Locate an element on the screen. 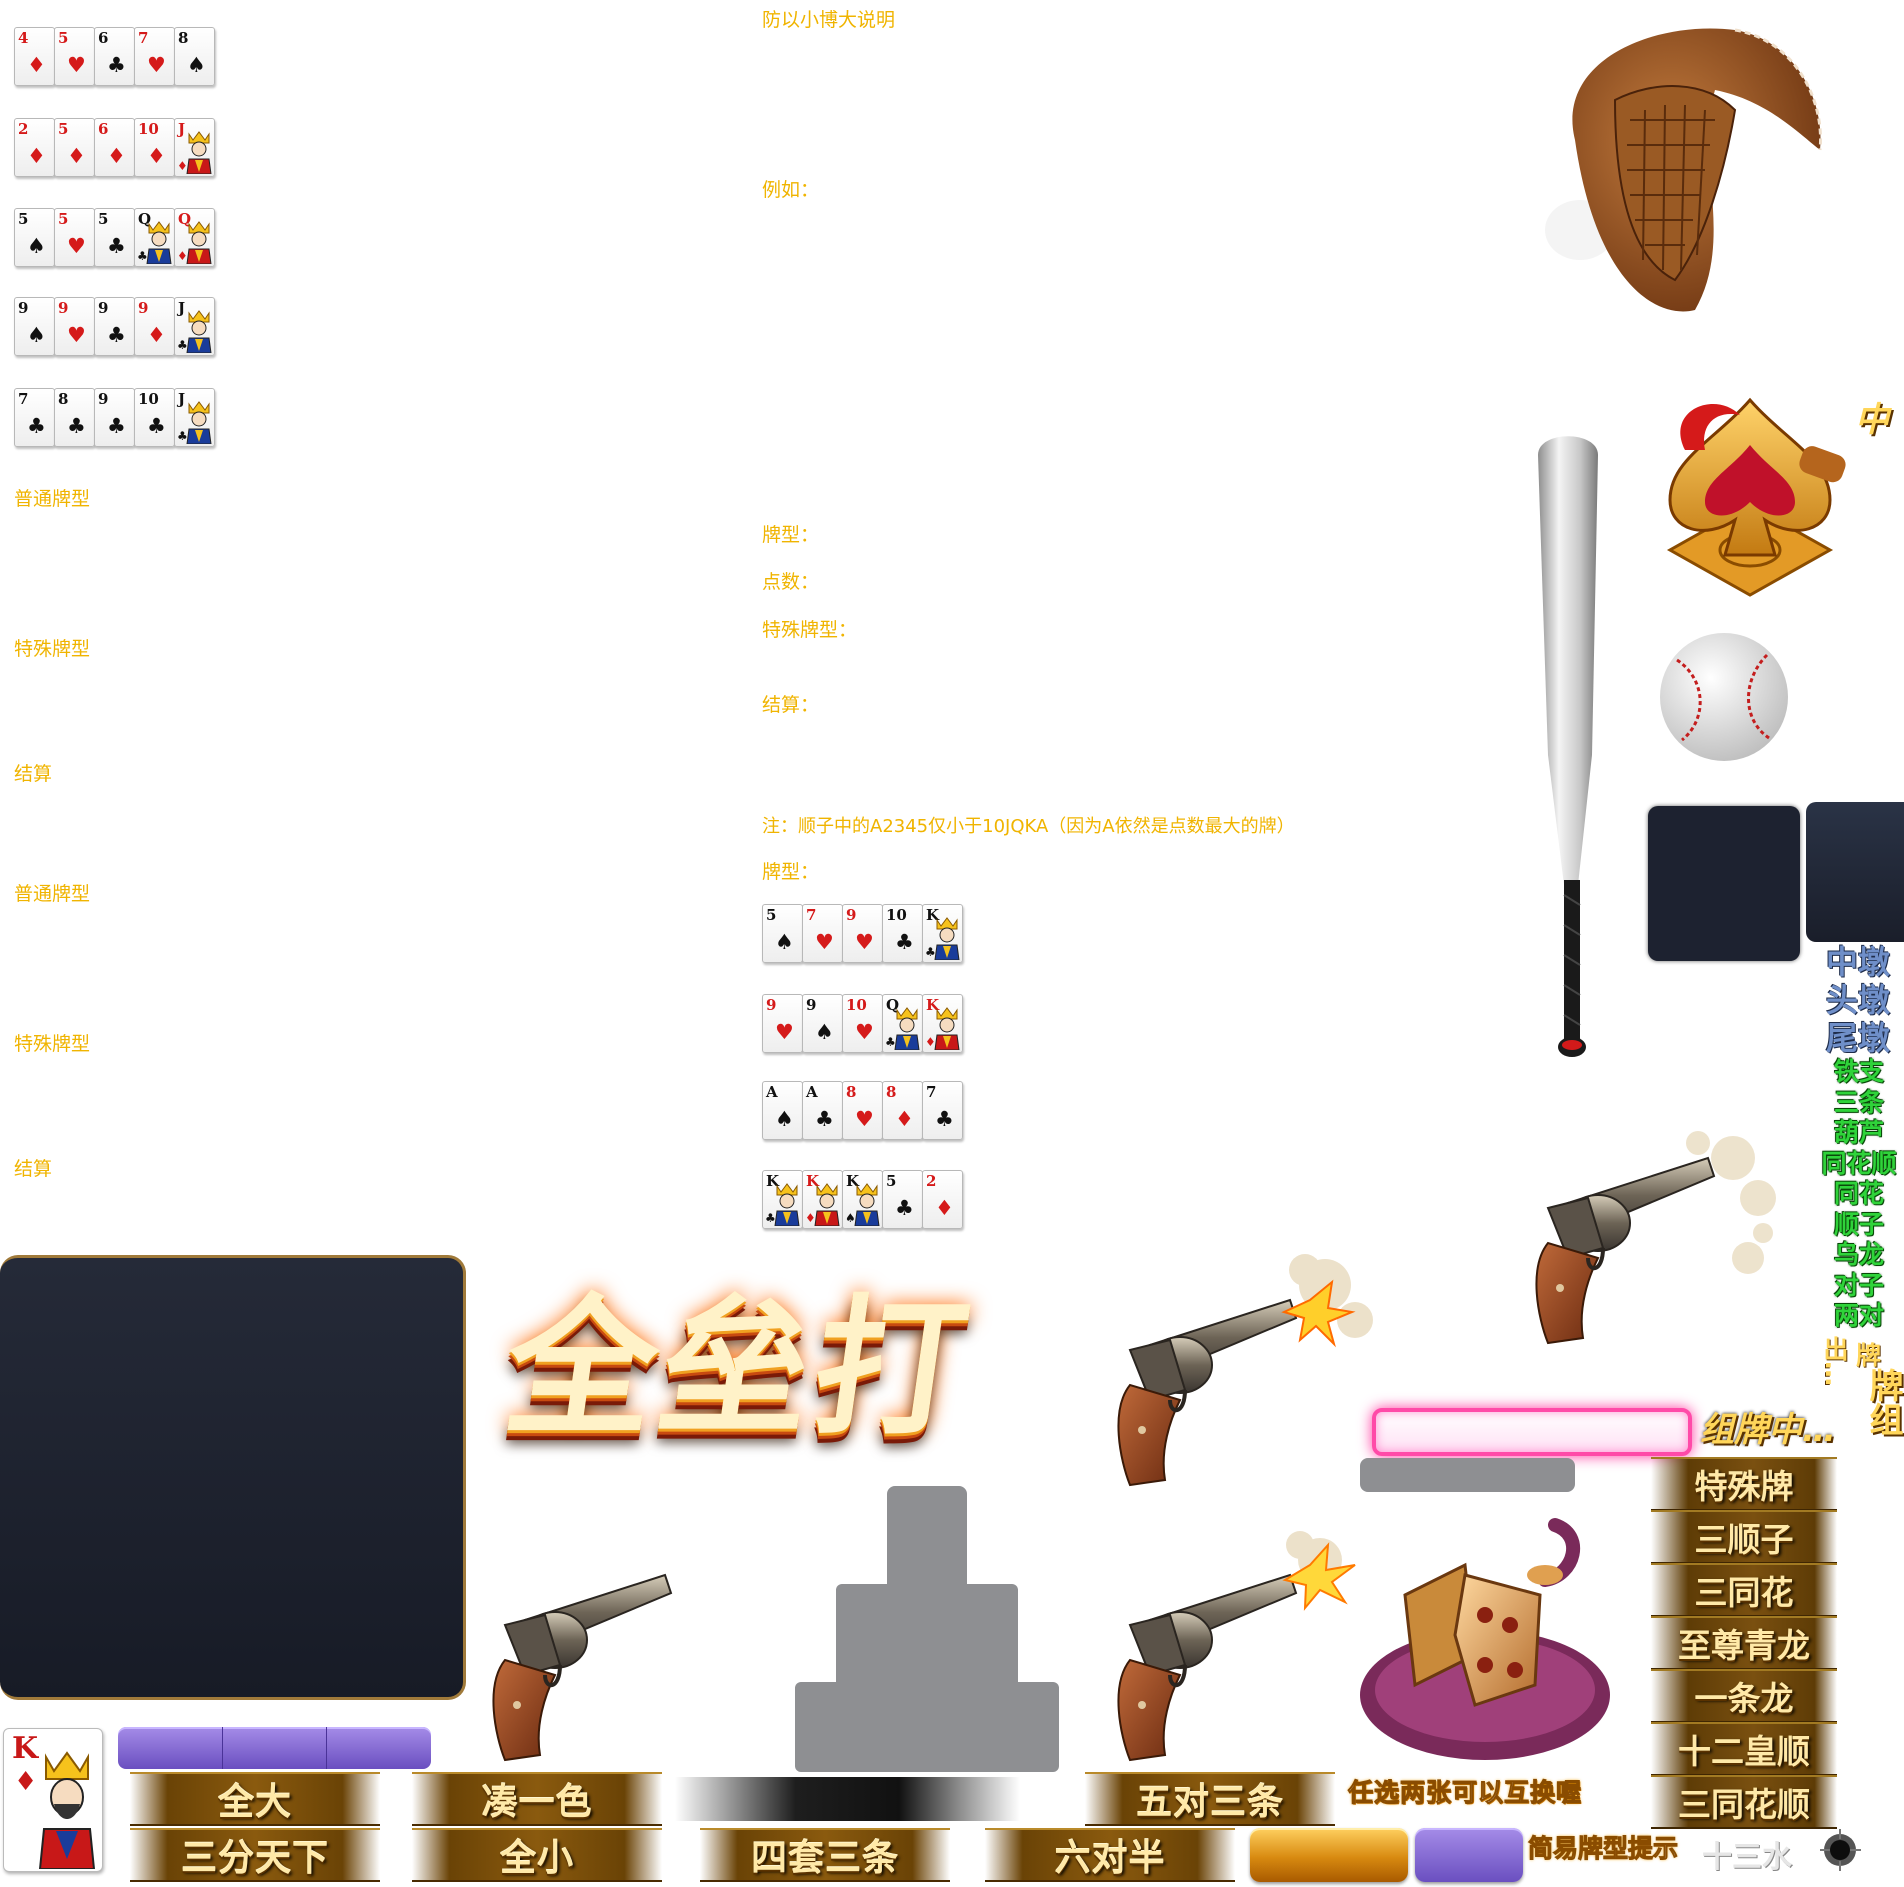  playing-card: 8 ♣ is located at coordinates (74, 417).